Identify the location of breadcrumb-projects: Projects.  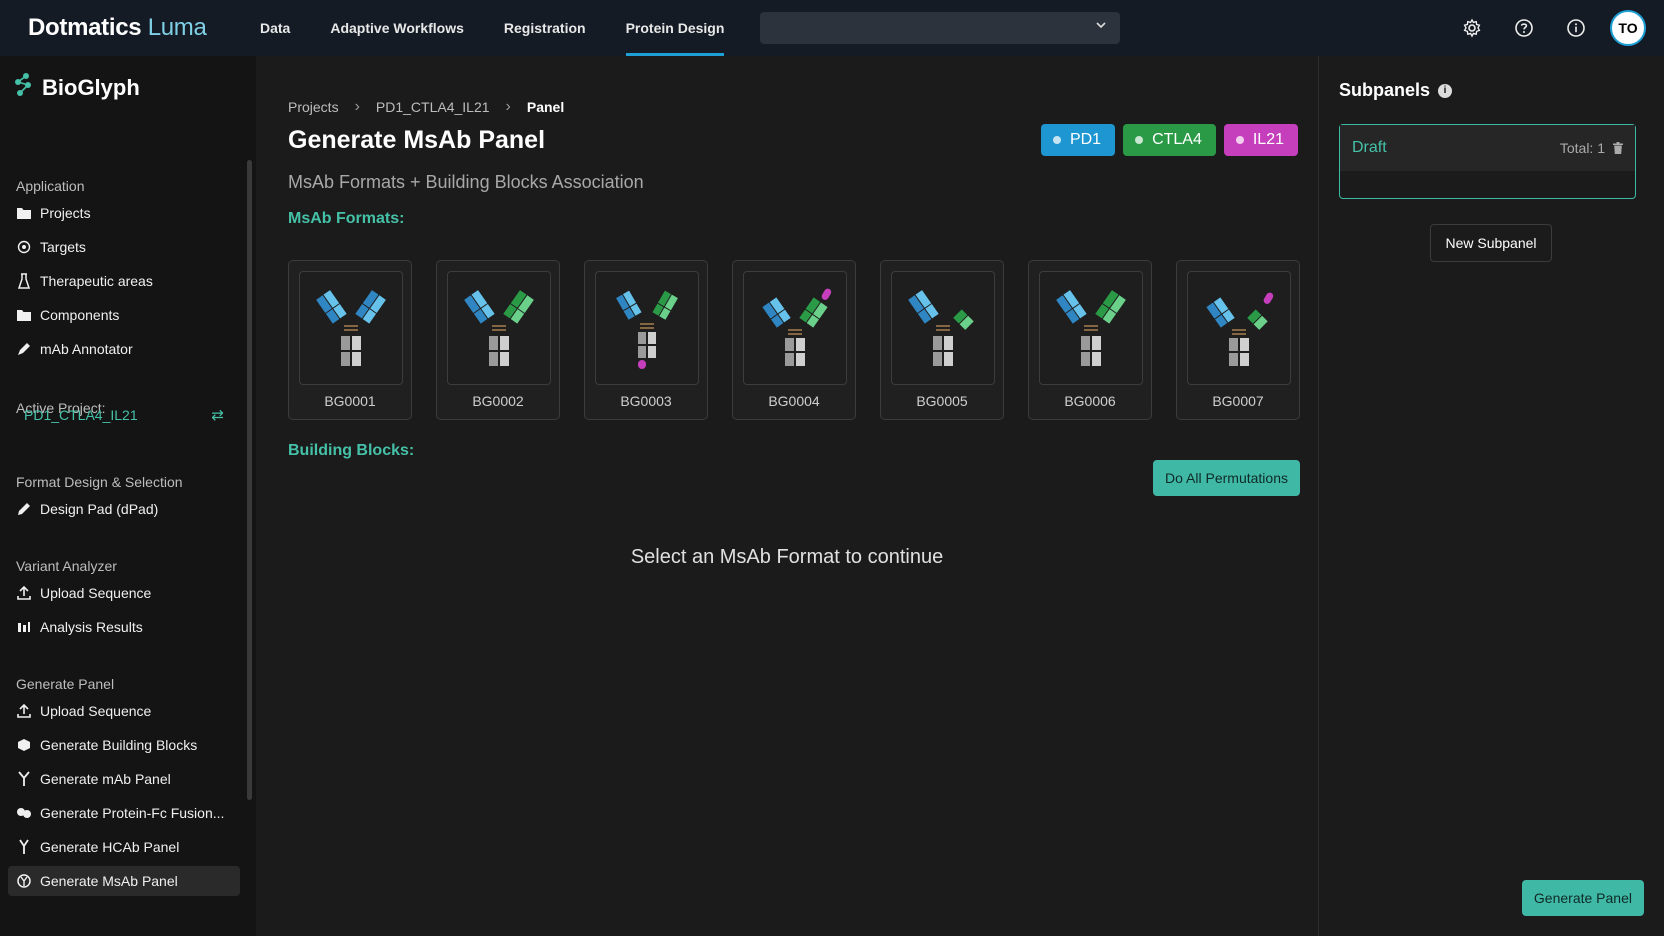
(313, 107).